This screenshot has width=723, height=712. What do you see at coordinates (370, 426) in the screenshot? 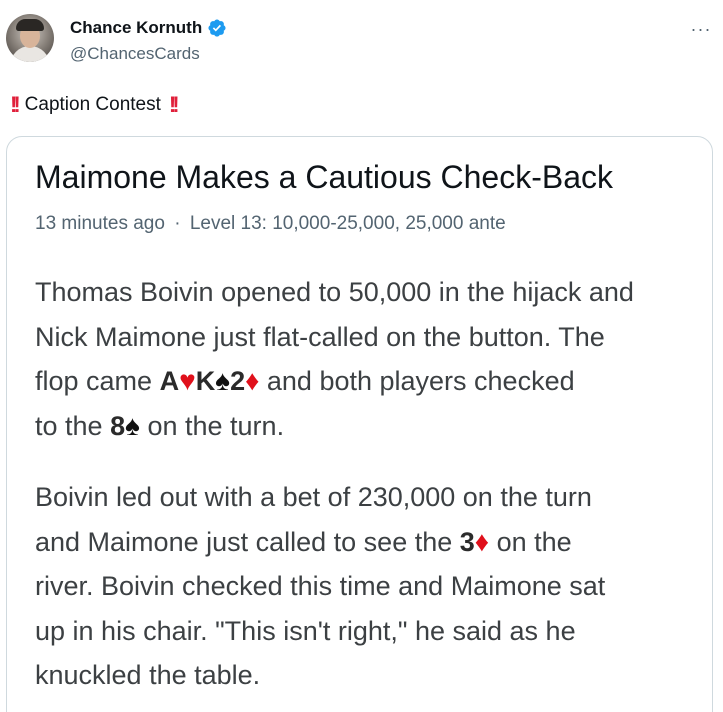
I see `paragraph-line: to the 8♠ on the turn.` at bounding box center [370, 426].